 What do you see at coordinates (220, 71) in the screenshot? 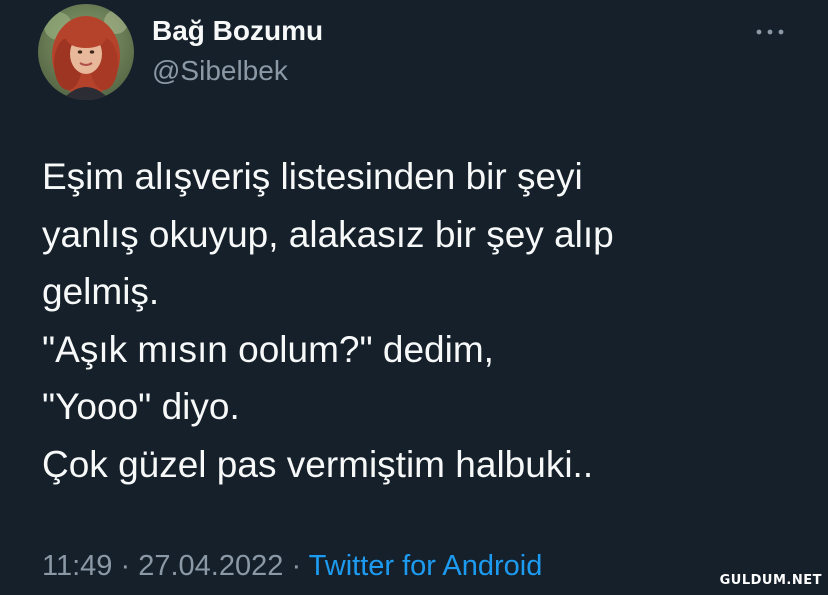
I see `author-handle: @Sibelbek` at bounding box center [220, 71].